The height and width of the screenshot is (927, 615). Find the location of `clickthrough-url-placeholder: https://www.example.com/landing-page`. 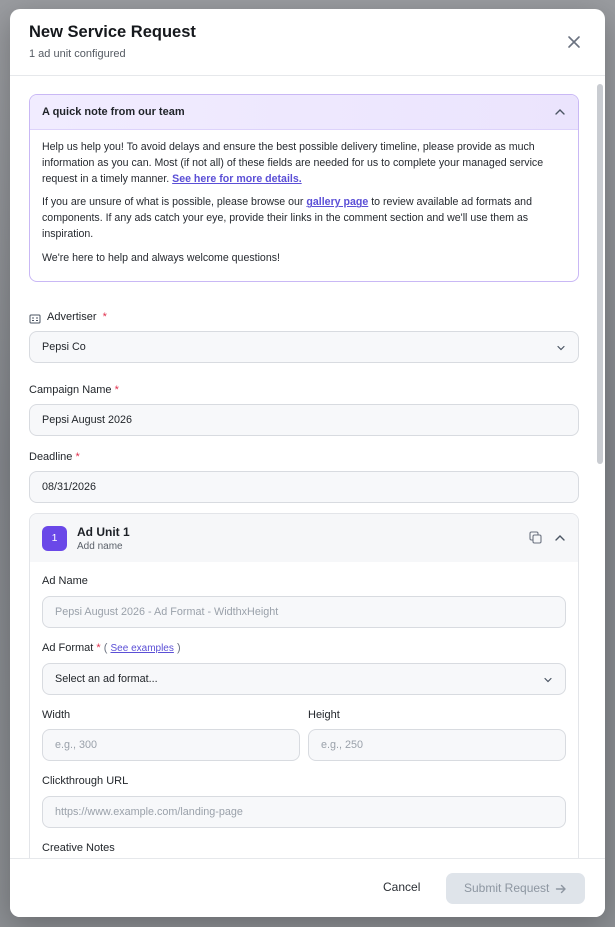

clickthrough-url-placeholder: https://www.example.com/landing-page is located at coordinates (149, 812).